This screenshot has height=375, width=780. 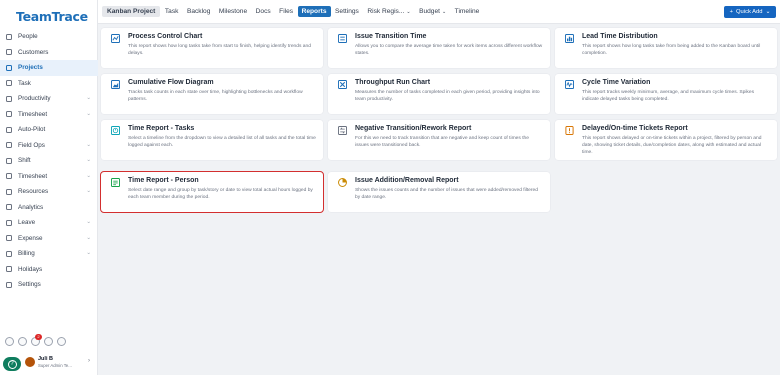 What do you see at coordinates (172, 11) in the screenshot?
I see `tab-task: Task` at bounding box center [172, 11].